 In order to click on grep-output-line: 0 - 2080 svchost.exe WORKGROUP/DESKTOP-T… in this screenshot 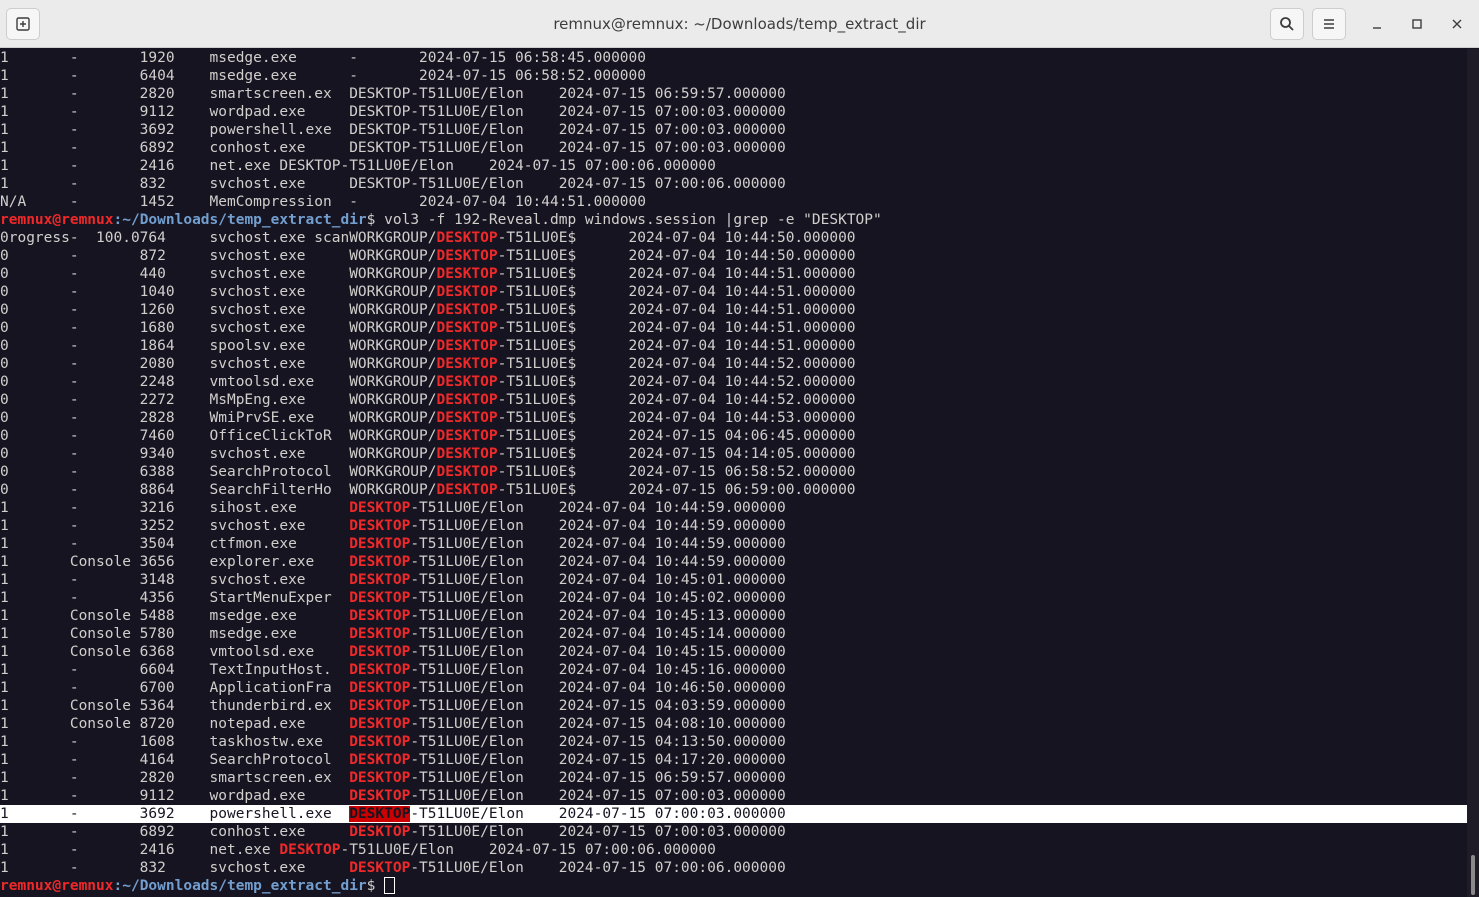, I will do `click(428, 364)`.